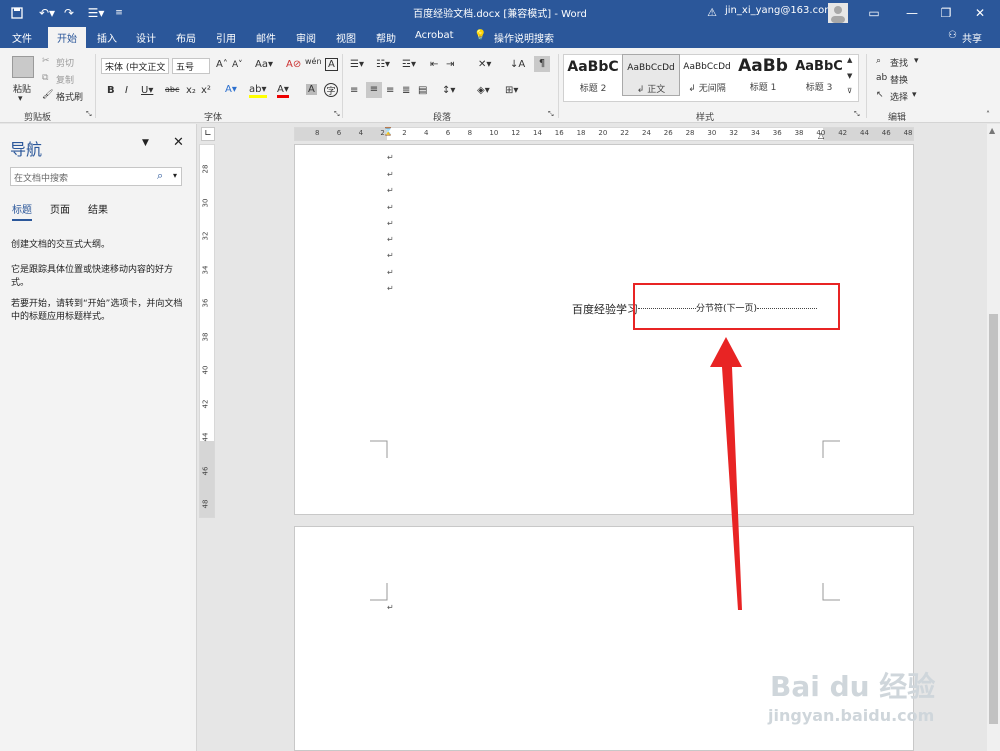 The height and width of the screenshot is (751, 1000). Describe the element at coordinates (231, 89) in the screenshot. I see `text-effects-icon: A▾` at that location.